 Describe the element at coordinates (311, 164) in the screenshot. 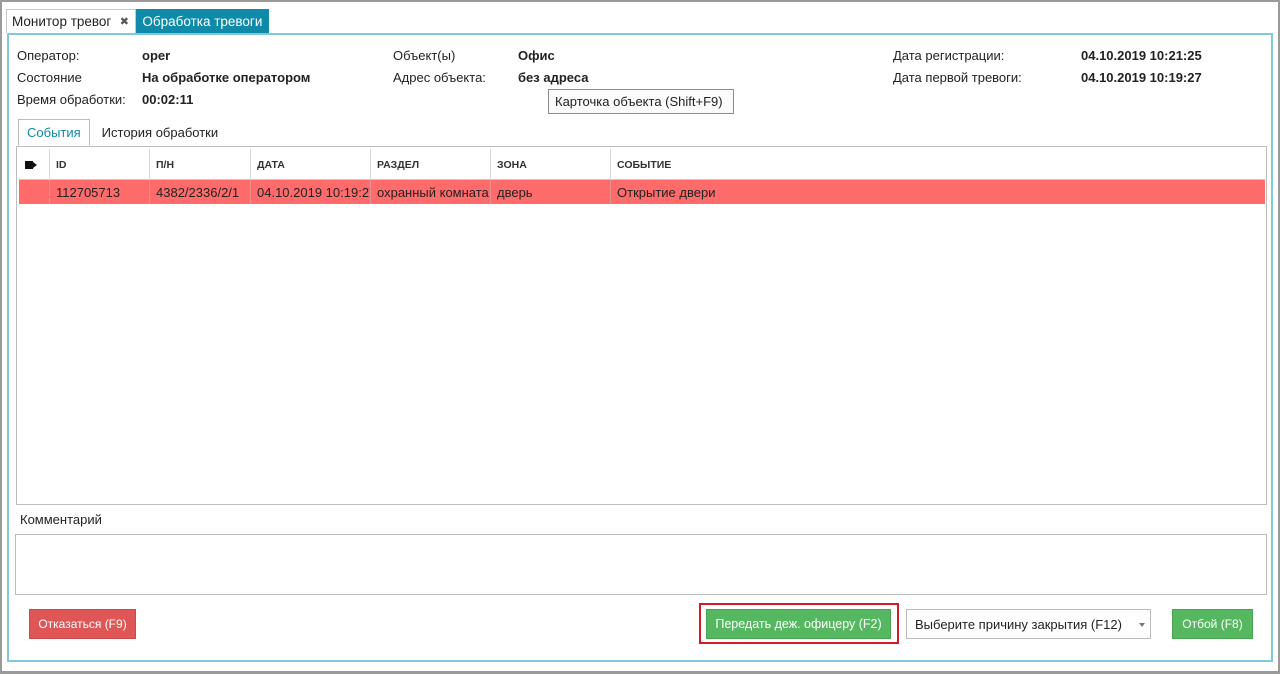

I see `column-header-date: ДАТА` at that location.